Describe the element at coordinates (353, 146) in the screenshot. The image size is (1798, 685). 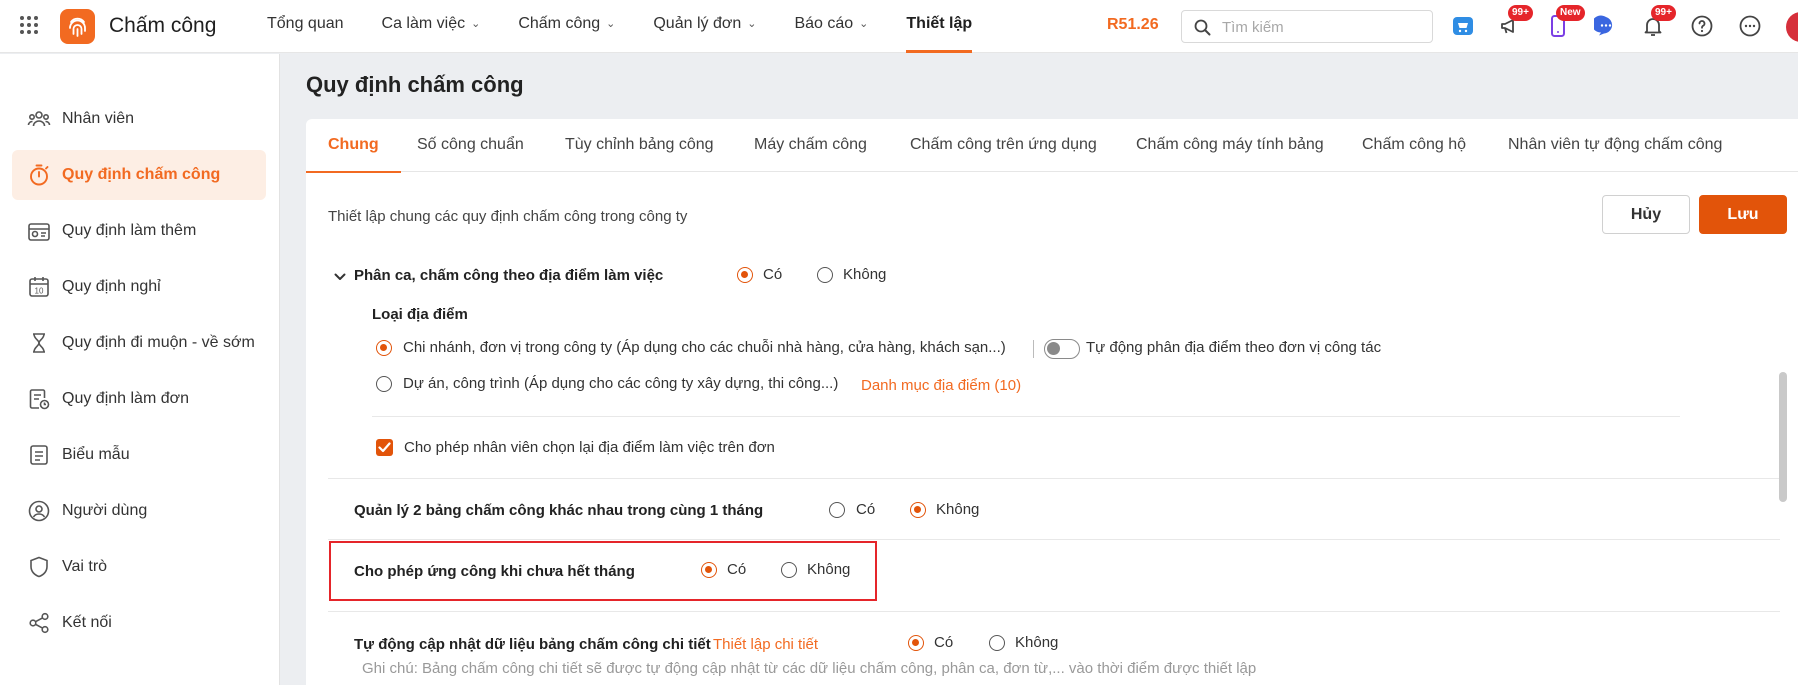
I see `tab-general: Chung` at that location.